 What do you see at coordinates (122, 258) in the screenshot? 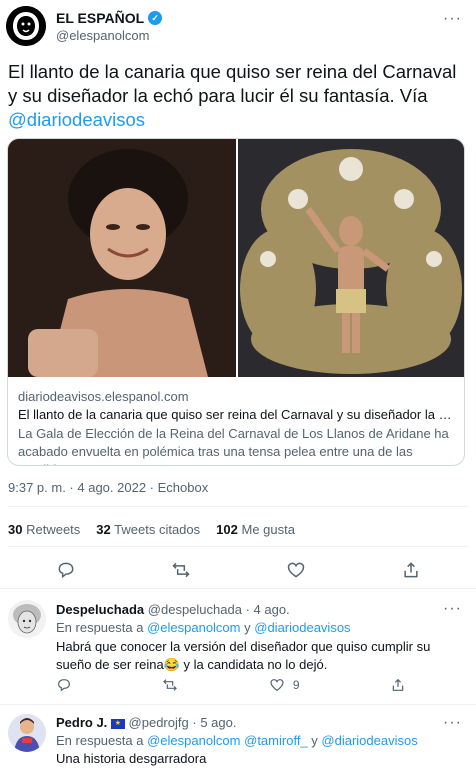
I see `card-image-woman-crying` at bounding box center [122, 258].